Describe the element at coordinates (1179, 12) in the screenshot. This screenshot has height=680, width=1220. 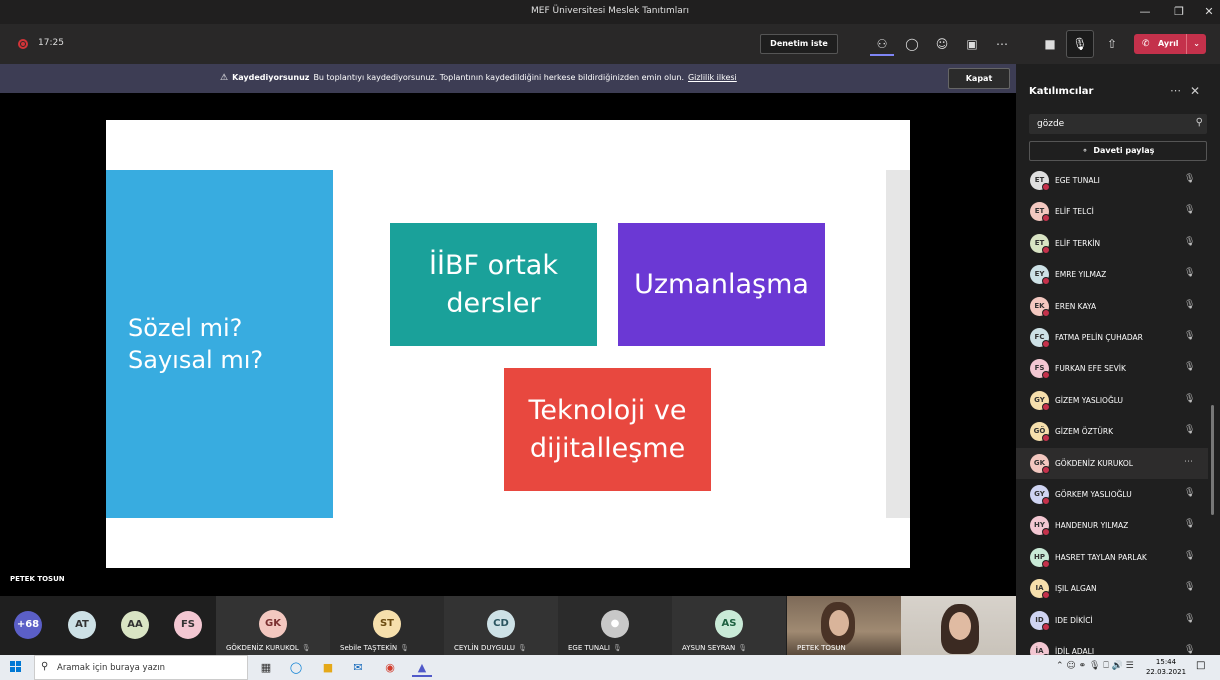
I see `maximize-icon: ❐` at that location.